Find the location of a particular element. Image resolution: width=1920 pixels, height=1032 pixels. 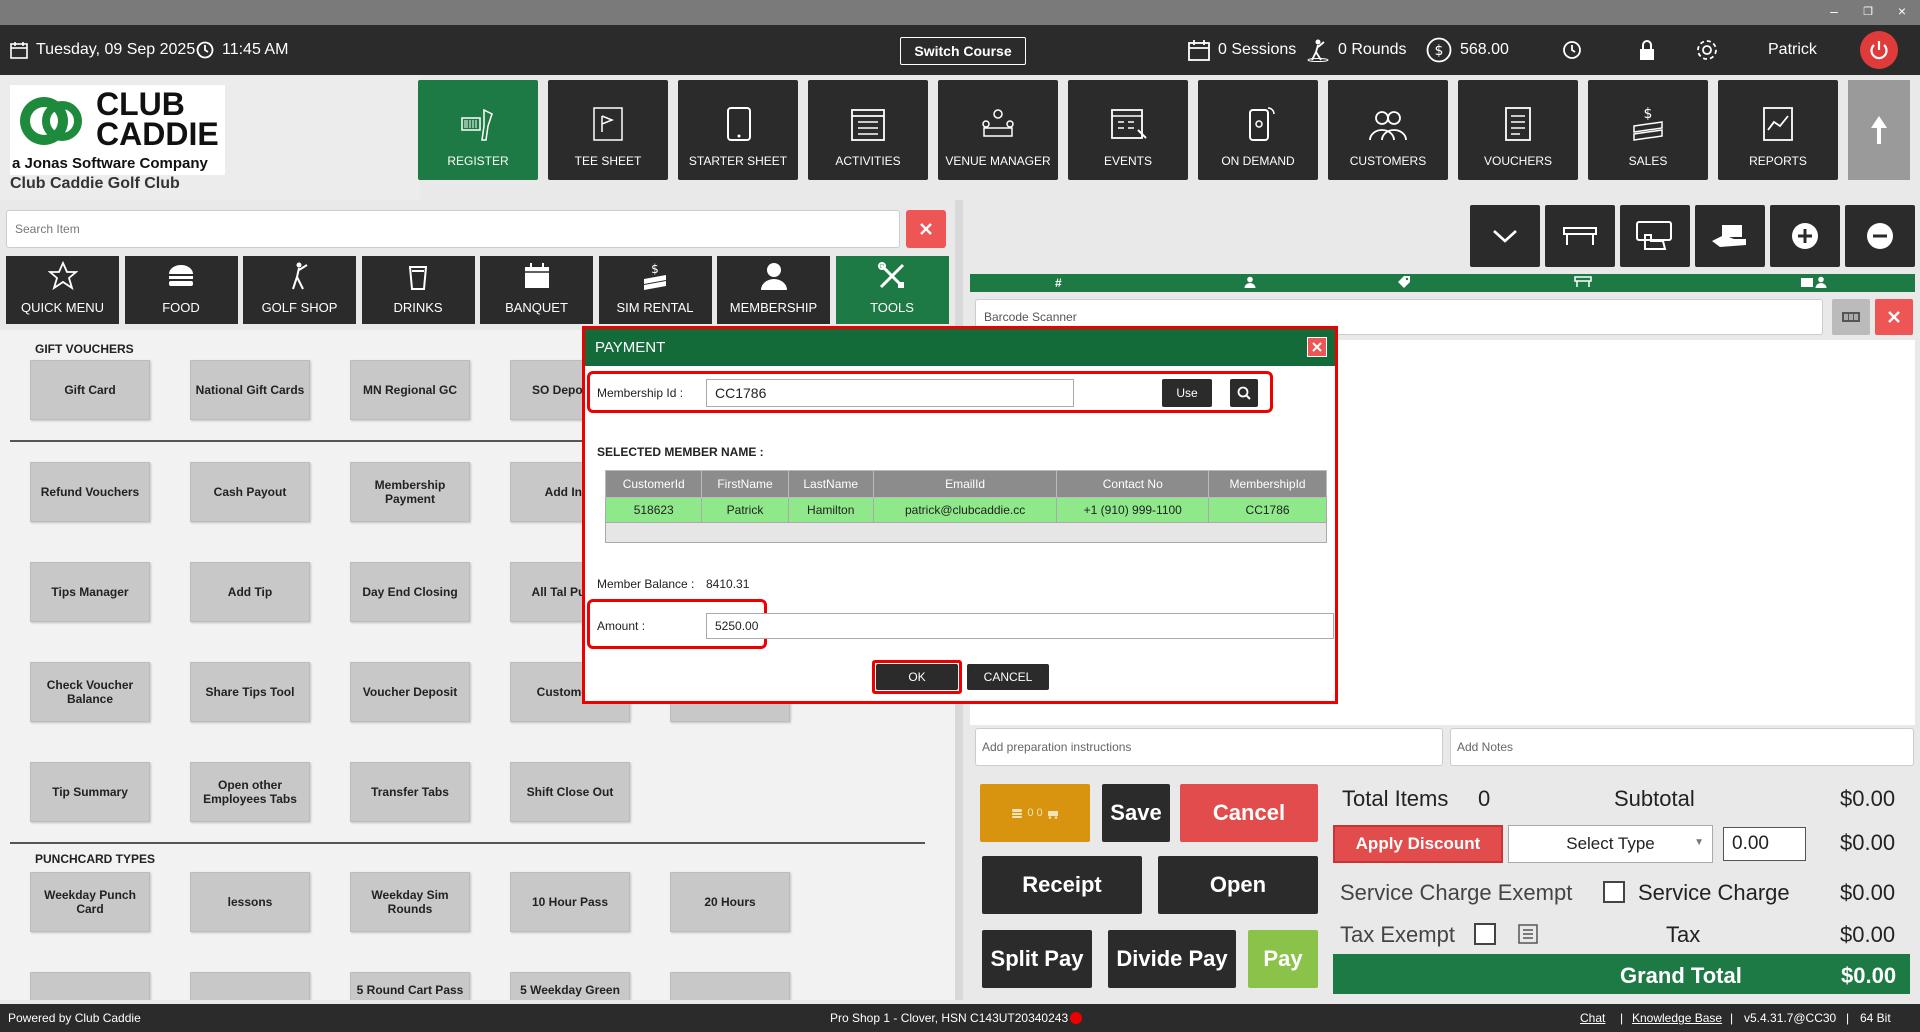

tile-button: Gift Card is located at coordinates (90, 390).